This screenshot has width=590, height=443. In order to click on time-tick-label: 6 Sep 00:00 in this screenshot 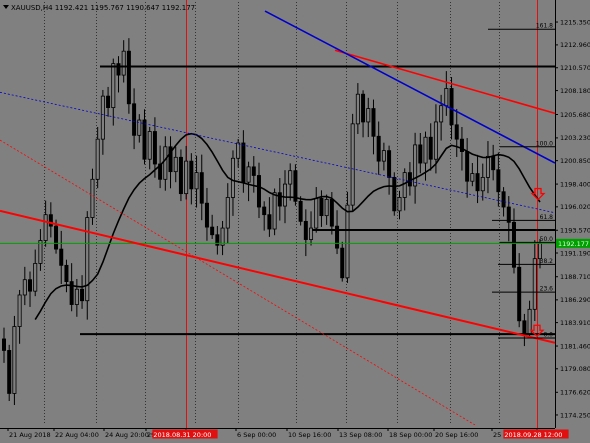, I will do `click(256, 435)`.